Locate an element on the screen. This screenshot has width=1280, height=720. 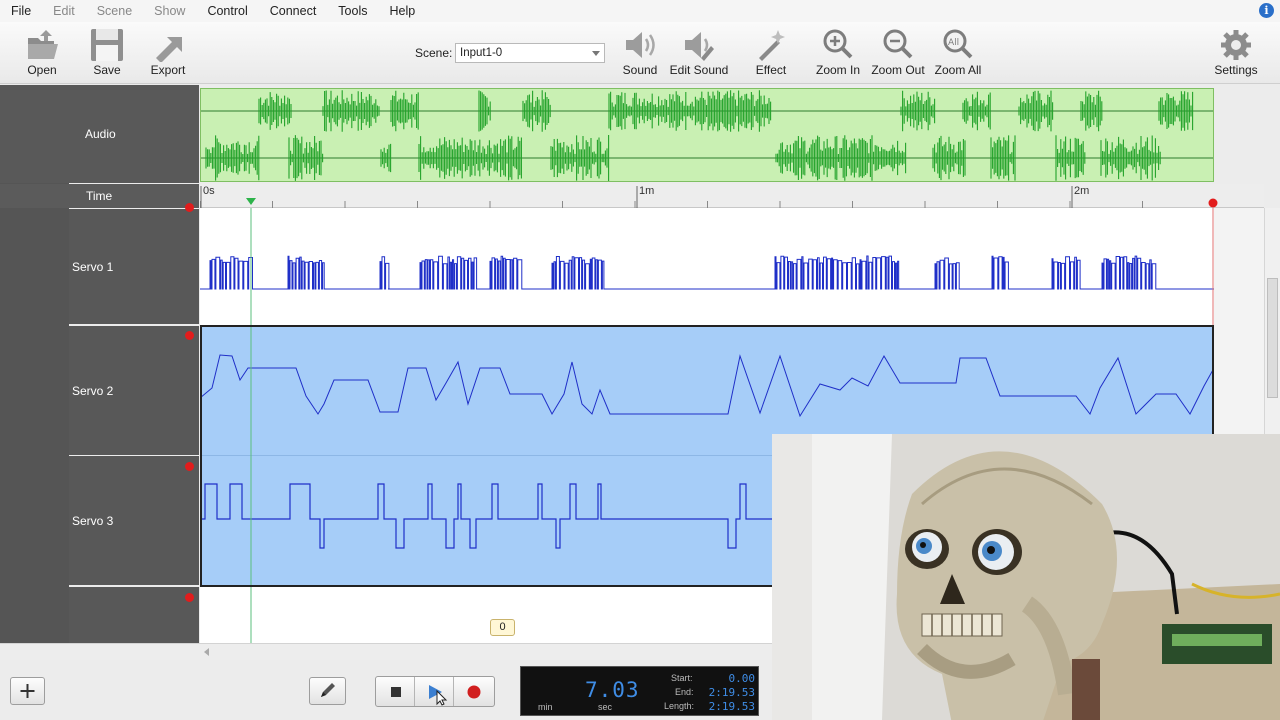
ruler-label-2m: 2m is located at coordinates (1082, 191).